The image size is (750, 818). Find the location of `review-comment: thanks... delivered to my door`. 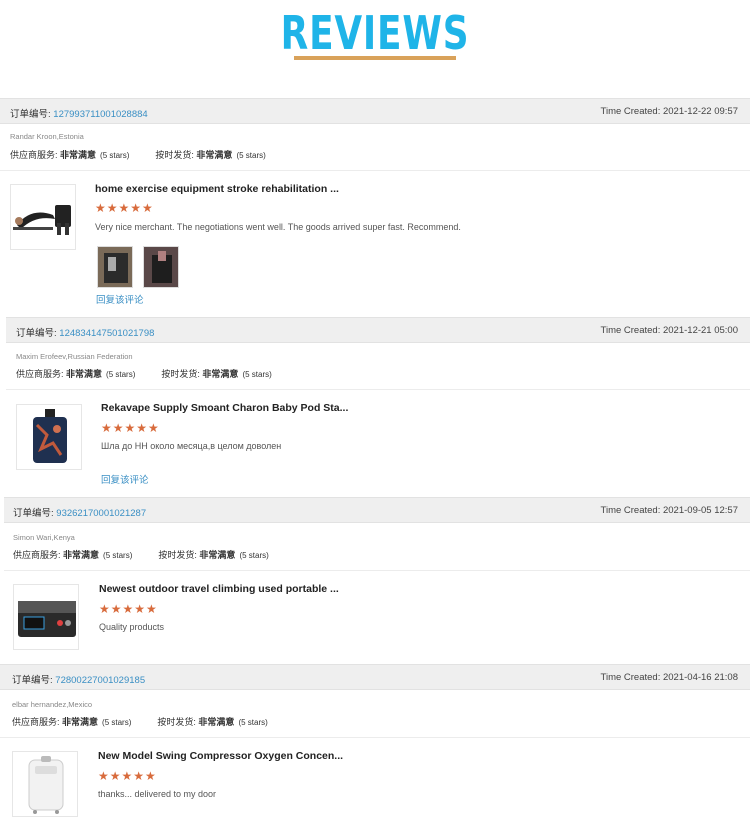

review-comment: thanks... delivered to my door is located at coordinates (157, 794).